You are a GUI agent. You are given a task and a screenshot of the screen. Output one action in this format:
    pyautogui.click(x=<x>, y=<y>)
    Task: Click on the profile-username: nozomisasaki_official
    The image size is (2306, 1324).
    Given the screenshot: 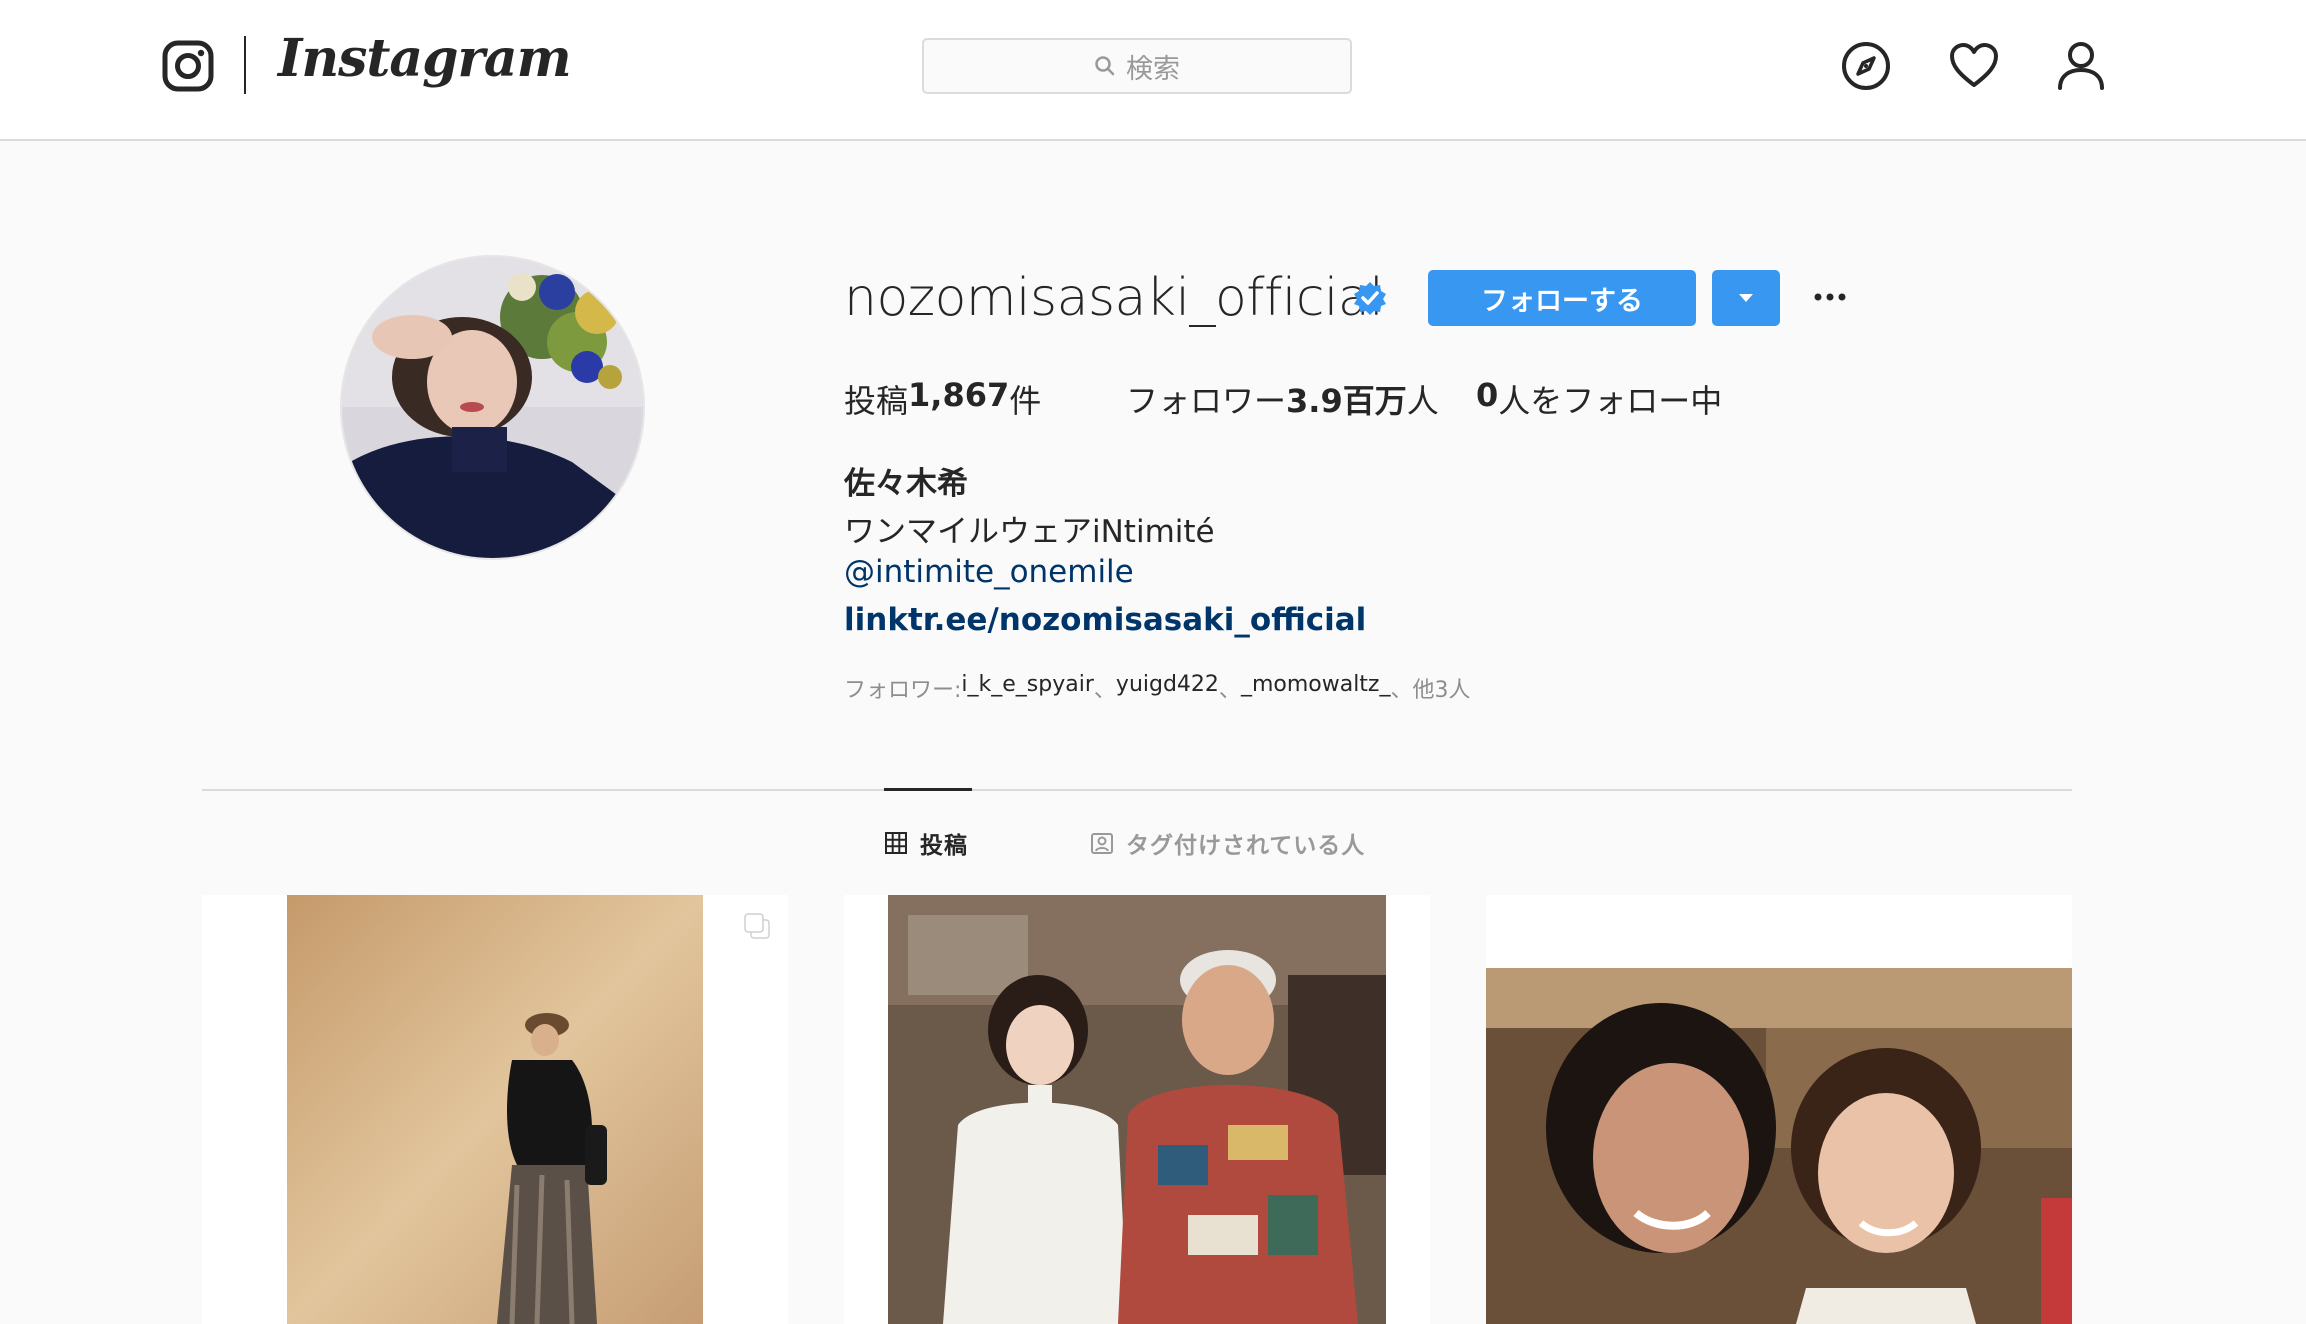 What is the action you would take?
    pyautogui.click(x=1114, y=298)
    